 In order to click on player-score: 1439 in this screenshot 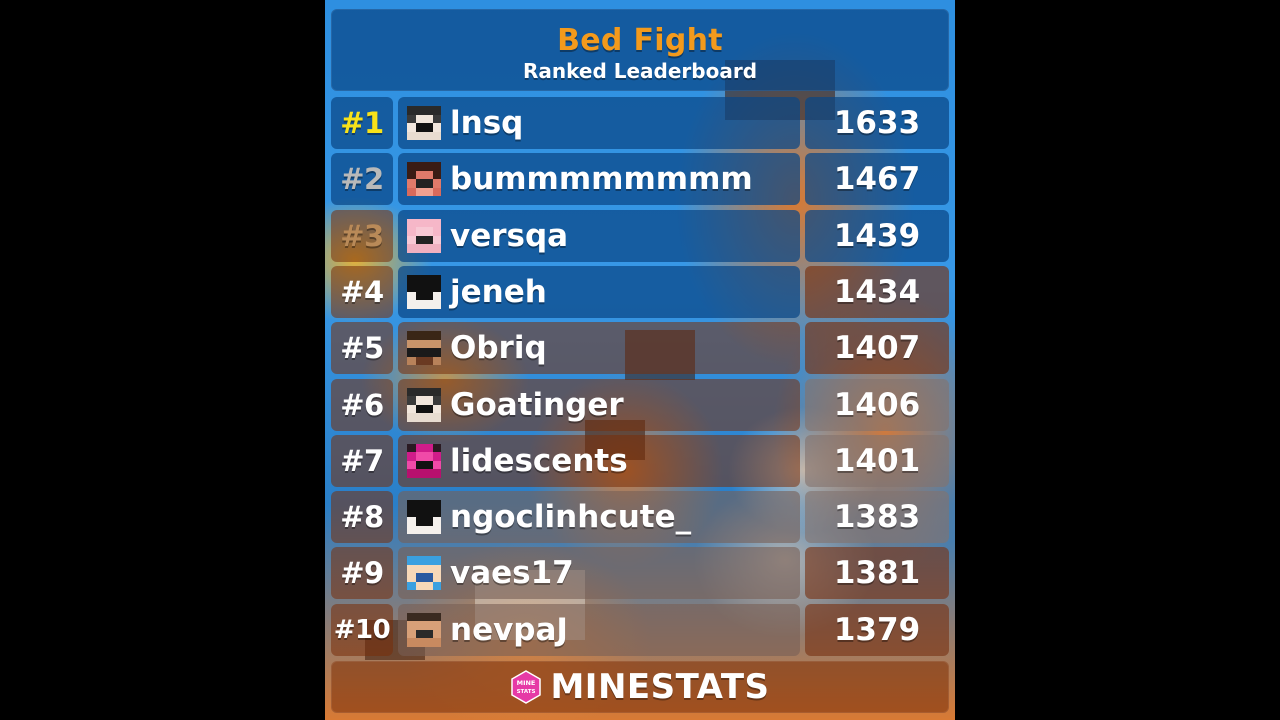, I will do `click(877, 235)`.